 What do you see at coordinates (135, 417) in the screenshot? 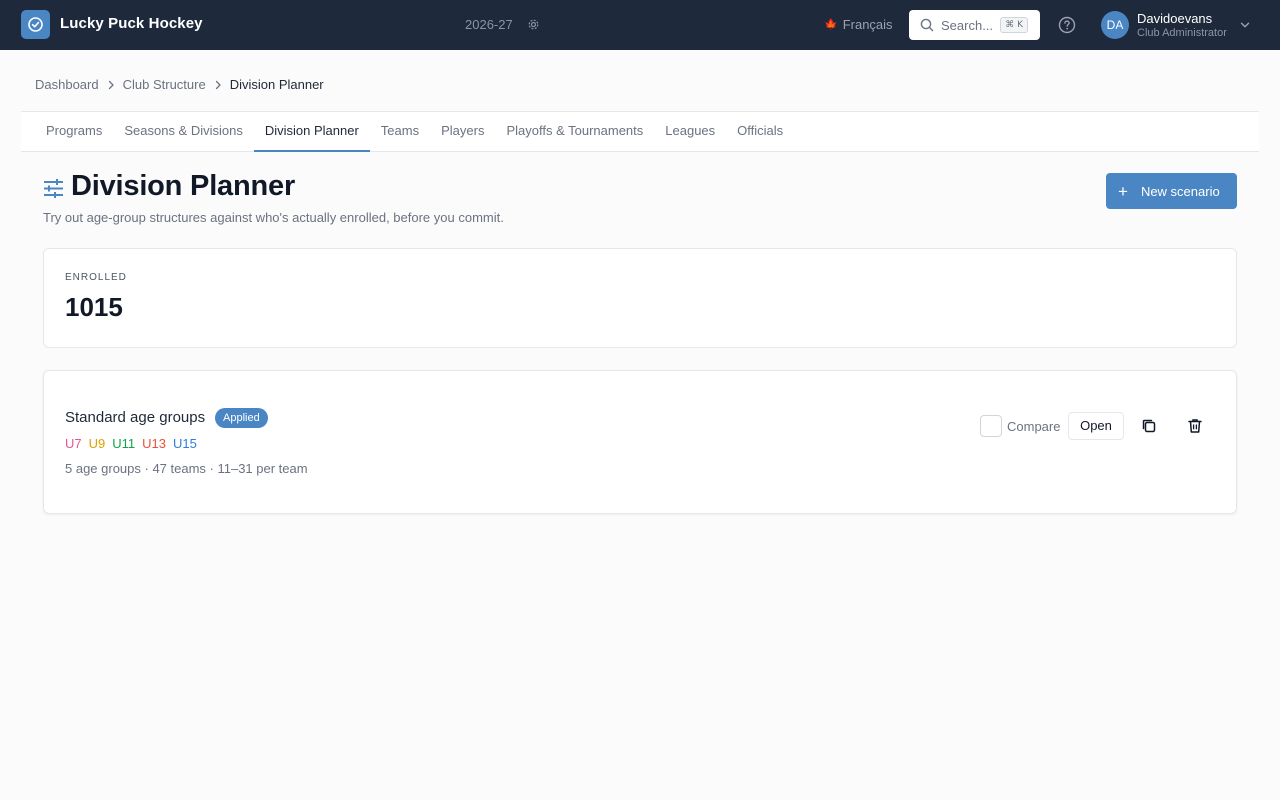
I see `scenario-name: Standard age groups` at bounding box center [135, 417].